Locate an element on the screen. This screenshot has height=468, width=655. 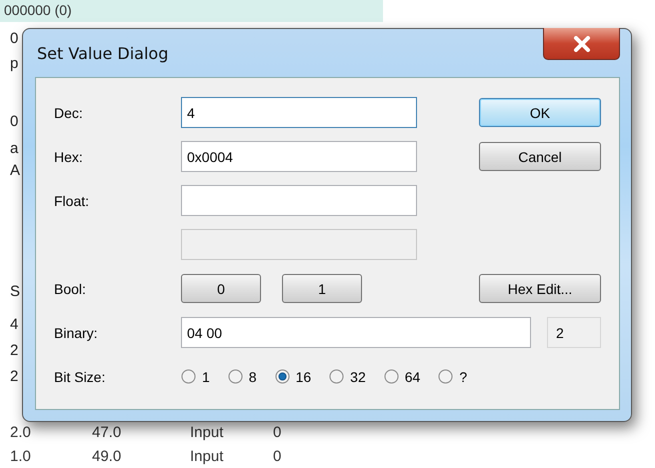
list-item-text: 000000 (0) is located at coordinates (38, 10).